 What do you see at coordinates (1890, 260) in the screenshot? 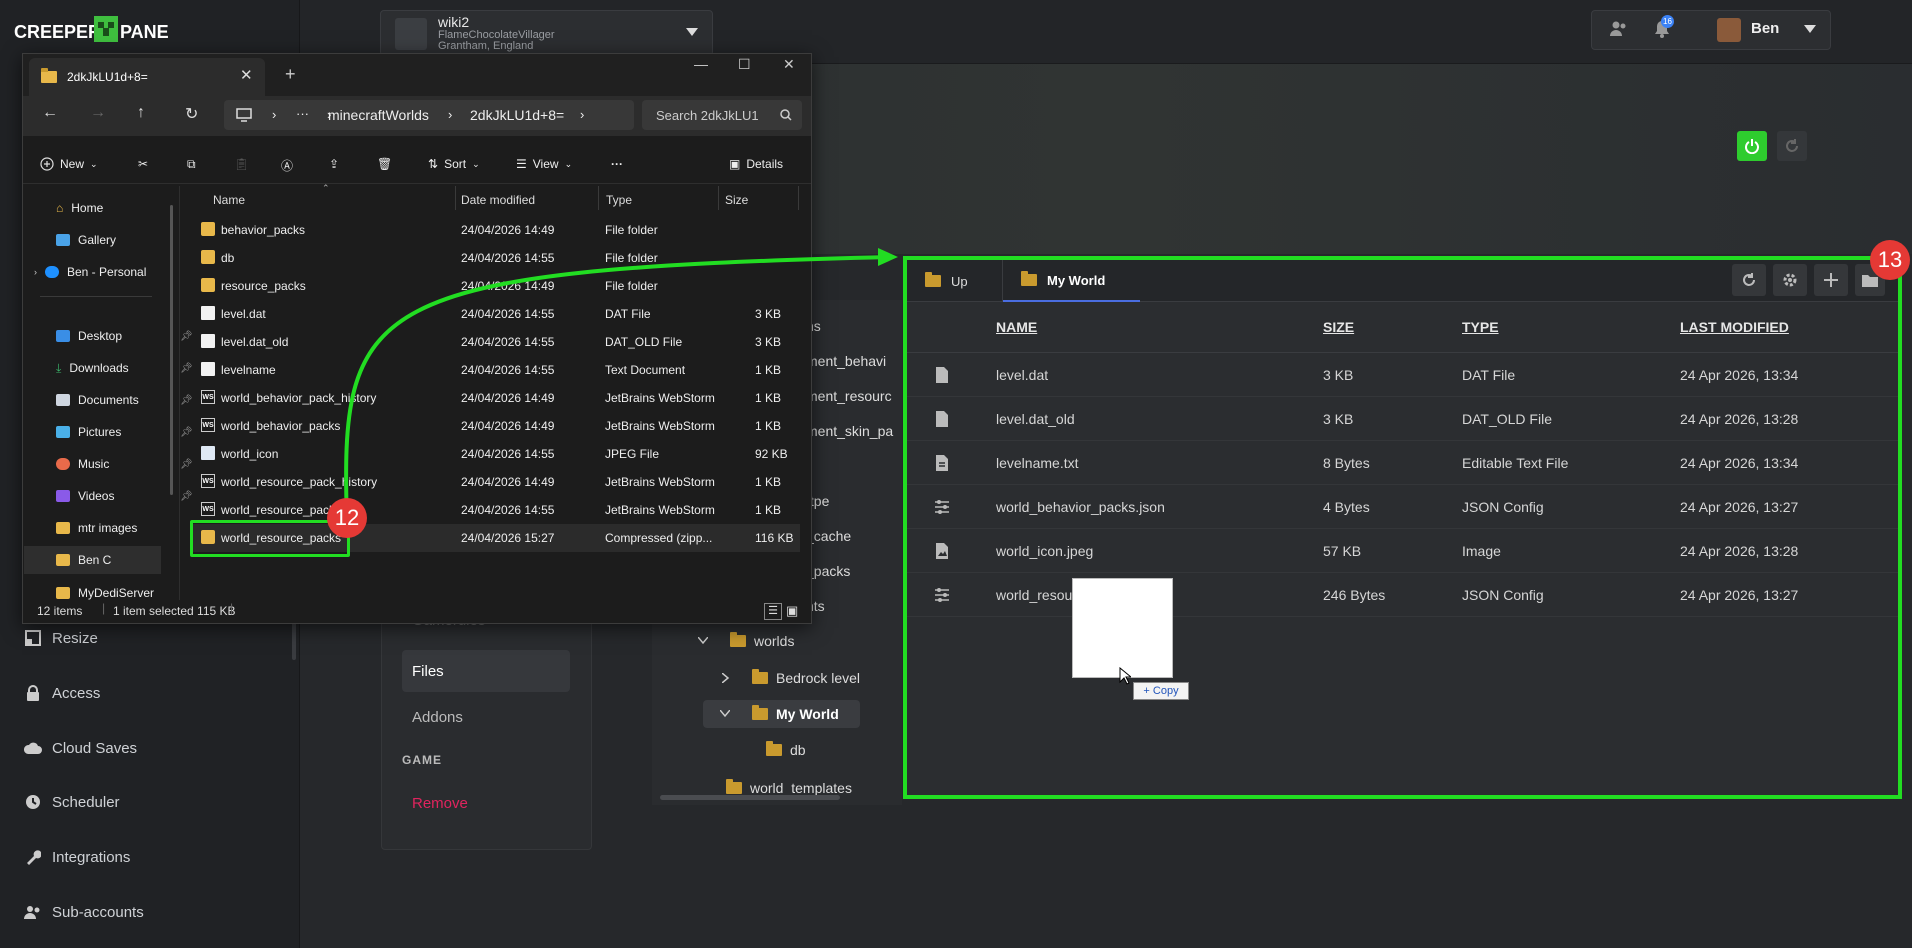
I see `step-badge: 13` at bounding box center [1890, 260].